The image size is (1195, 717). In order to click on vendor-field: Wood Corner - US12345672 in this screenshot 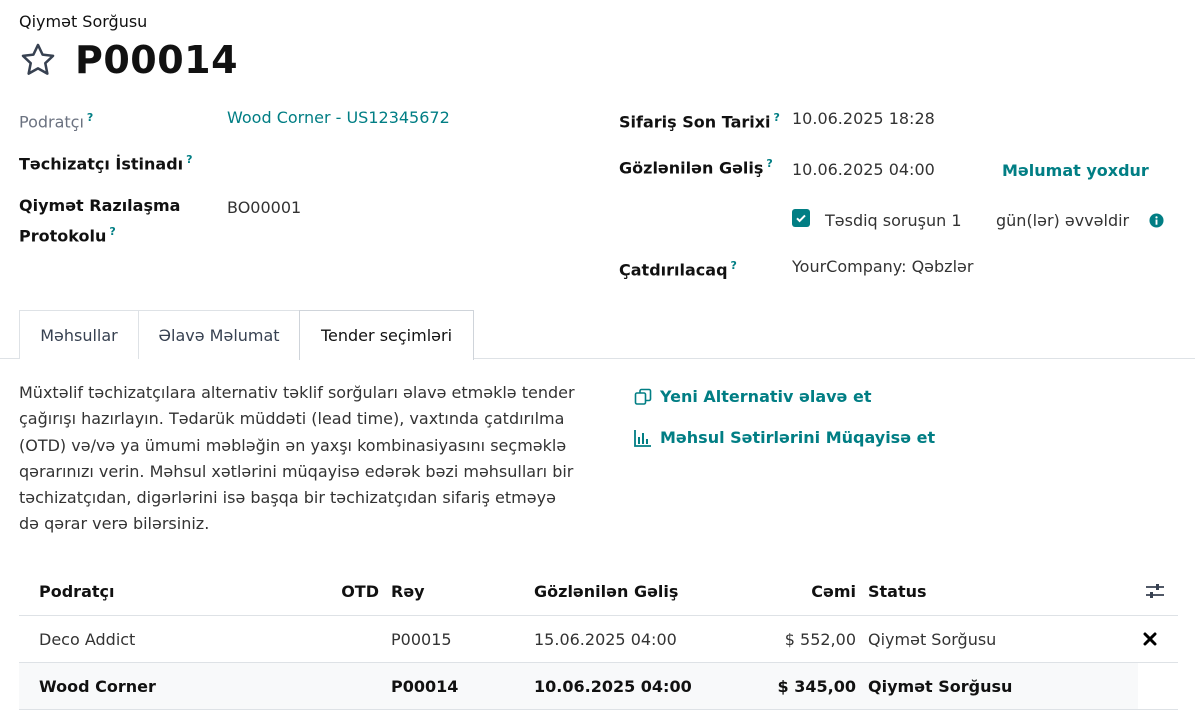, I will do `click(338, 118)`.